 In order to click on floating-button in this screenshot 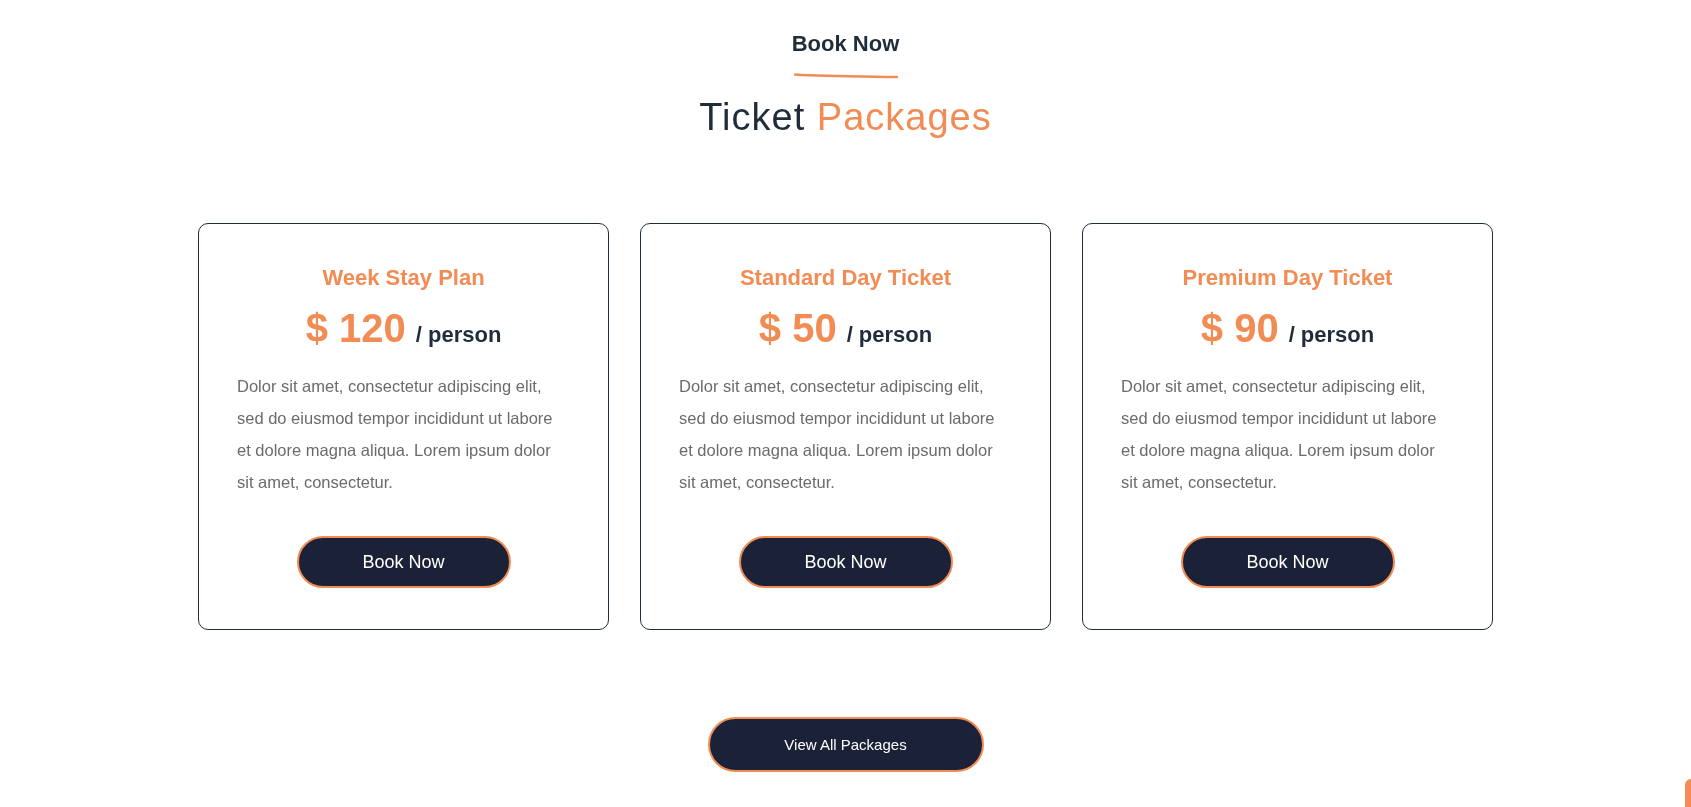, I will do `click(1688, 793)`.